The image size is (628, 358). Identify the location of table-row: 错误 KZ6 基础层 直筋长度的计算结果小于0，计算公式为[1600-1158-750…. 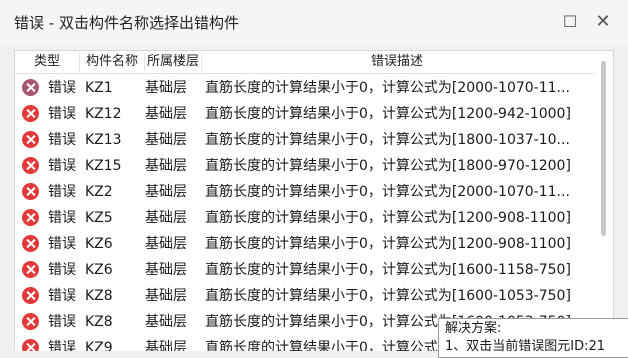
(305, 270).